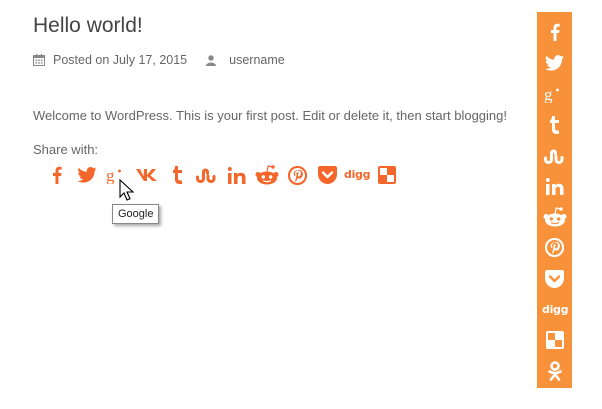 This screenshot has width=602, height=409. I want to click on tumblr-icon, so click(177, 175).